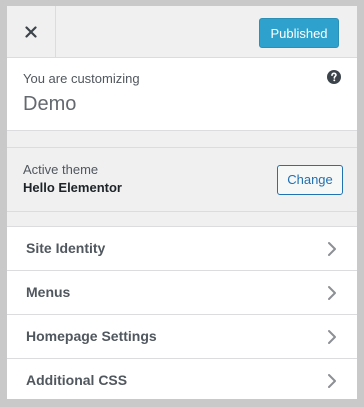 This screenshot has width=364, height=407. What do you see at coordinates (182, 379) in the screenshot?
I see `menu-item-additional-css: Additional CSS` at bounding box center [182, 379].